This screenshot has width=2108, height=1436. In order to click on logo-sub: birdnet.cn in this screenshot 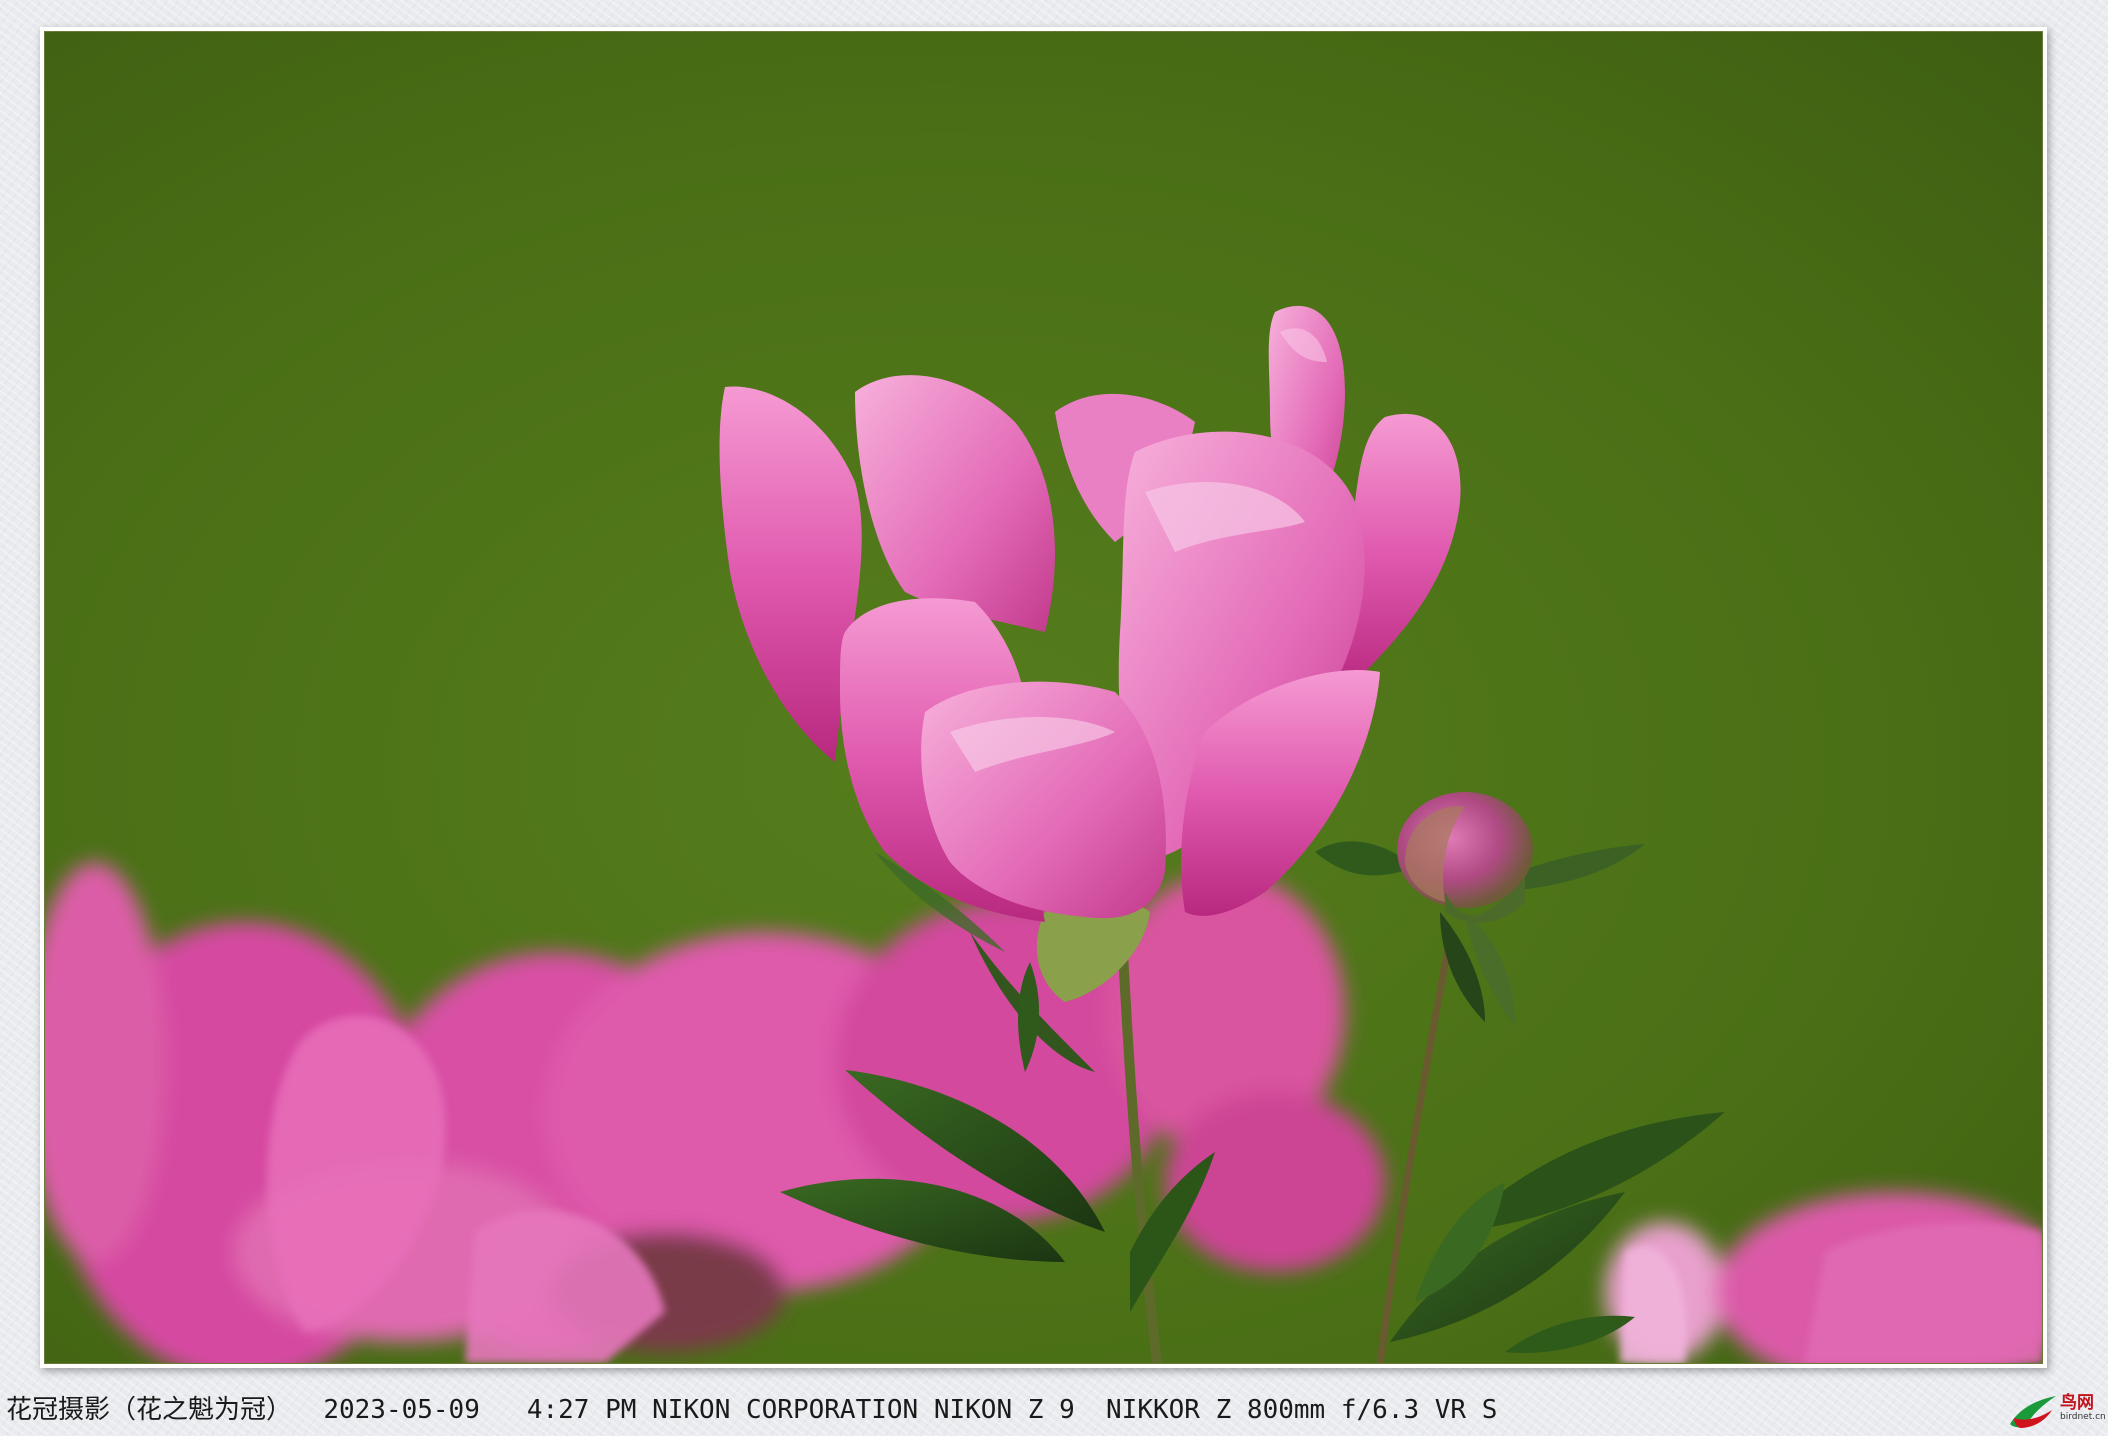, I will do `click(2083, 1417)`.